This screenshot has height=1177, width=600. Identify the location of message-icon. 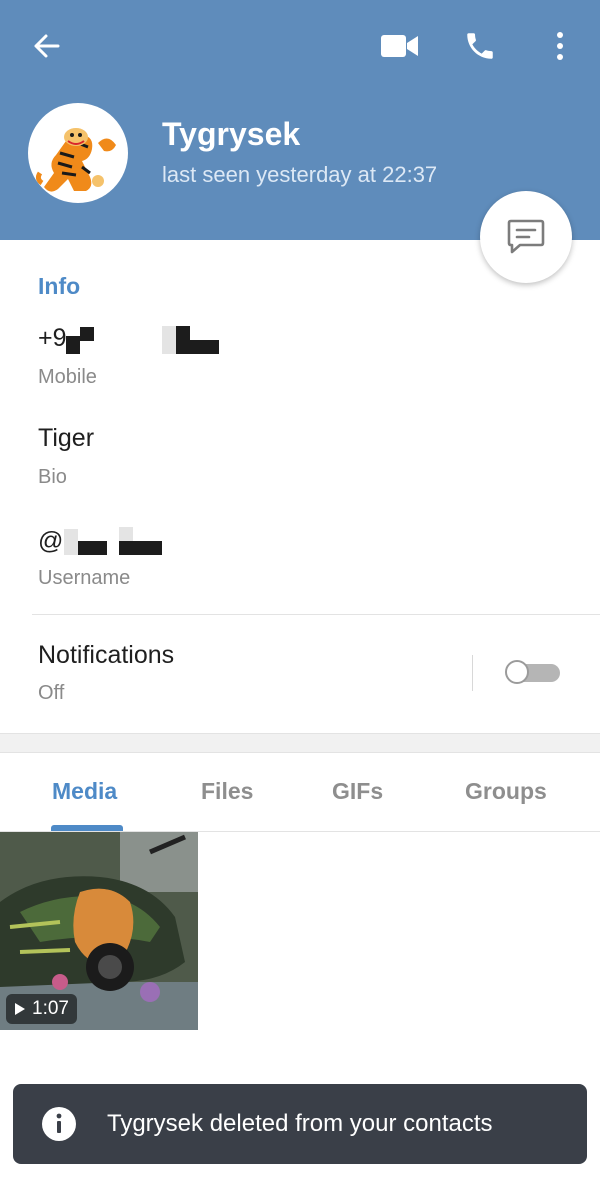
(526, 236).